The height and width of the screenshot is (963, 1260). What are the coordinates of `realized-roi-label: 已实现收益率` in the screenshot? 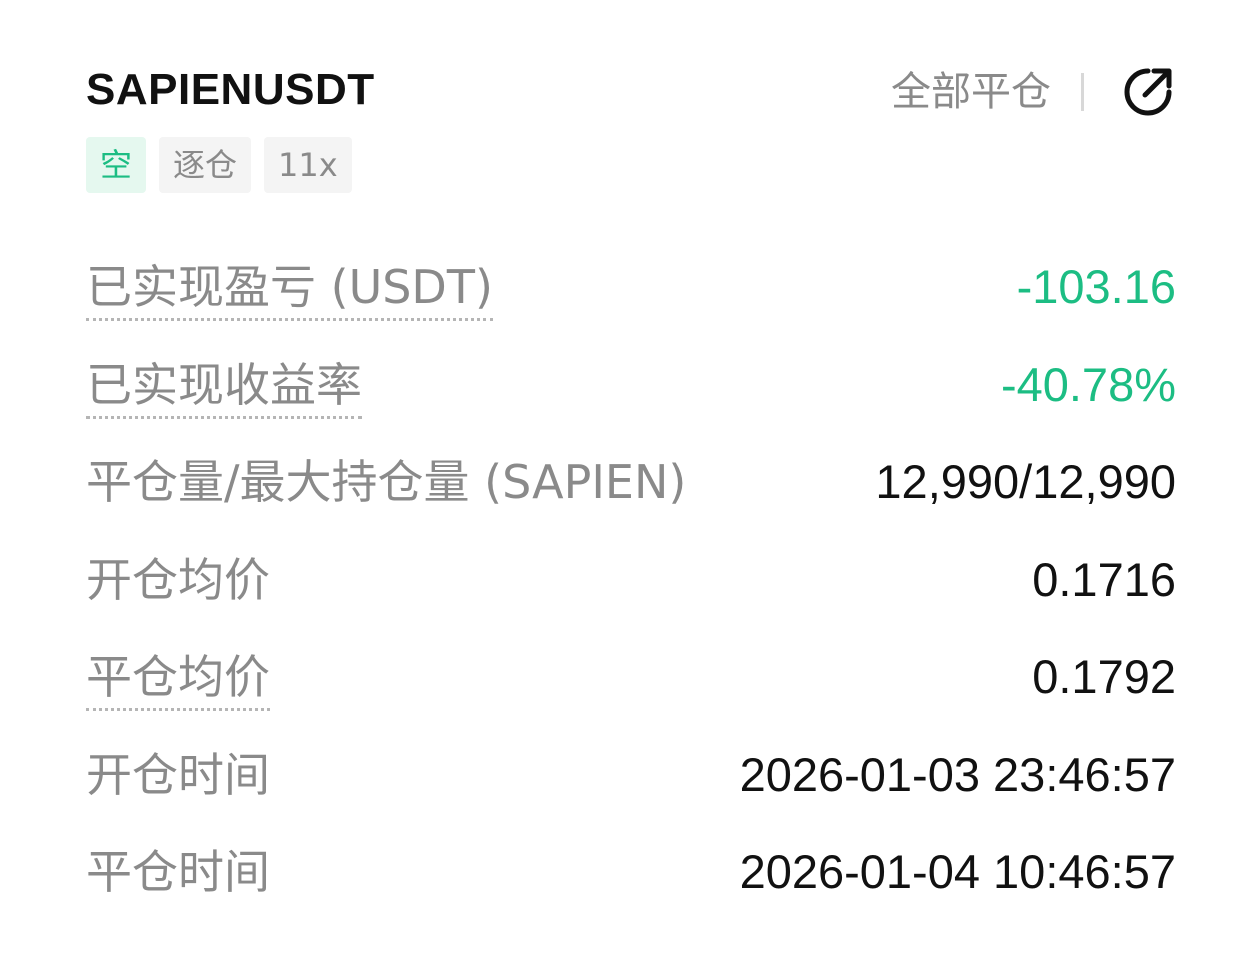 It's located at (224, 386).